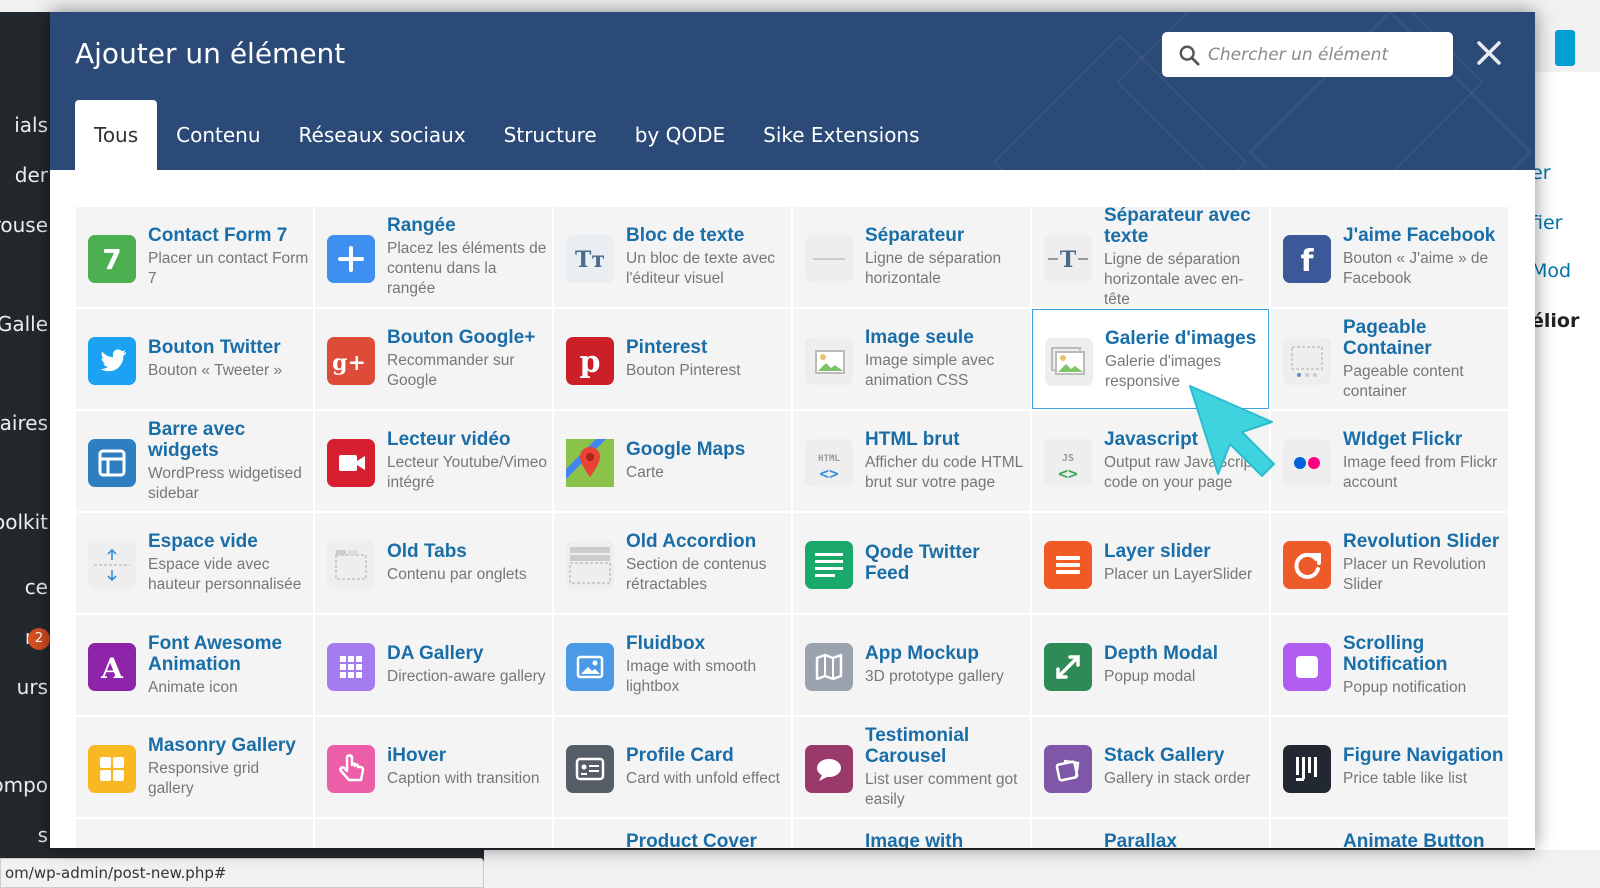 This screenshot has width=1600, height=888. What do you see at coordinates (672, 767) in the screenshot?
I see `element-tile: Profile Card Card with unfold effect` at bounding box center [672, 767].